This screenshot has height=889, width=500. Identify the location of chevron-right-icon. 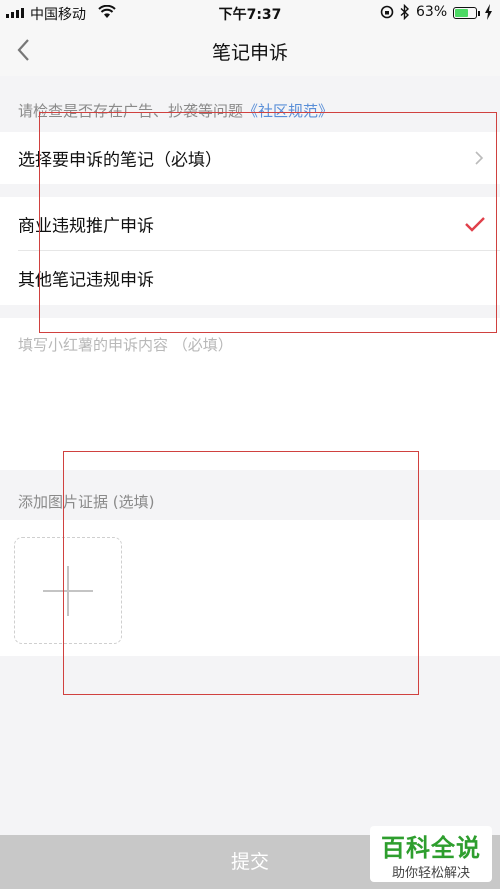
(479, 158).